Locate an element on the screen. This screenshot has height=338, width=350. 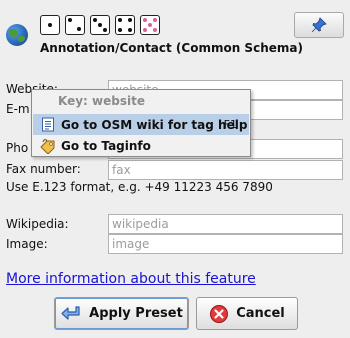
menu-item-osm-wiki: Go to OSM wiki for tag help F1 is located at coordinates (141, 124).